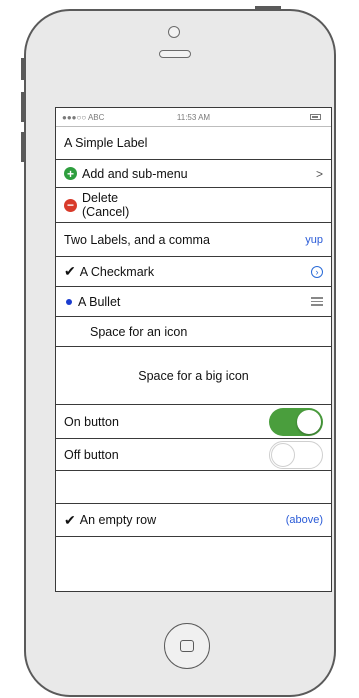  I want to click on home-button, so click(187, 646).